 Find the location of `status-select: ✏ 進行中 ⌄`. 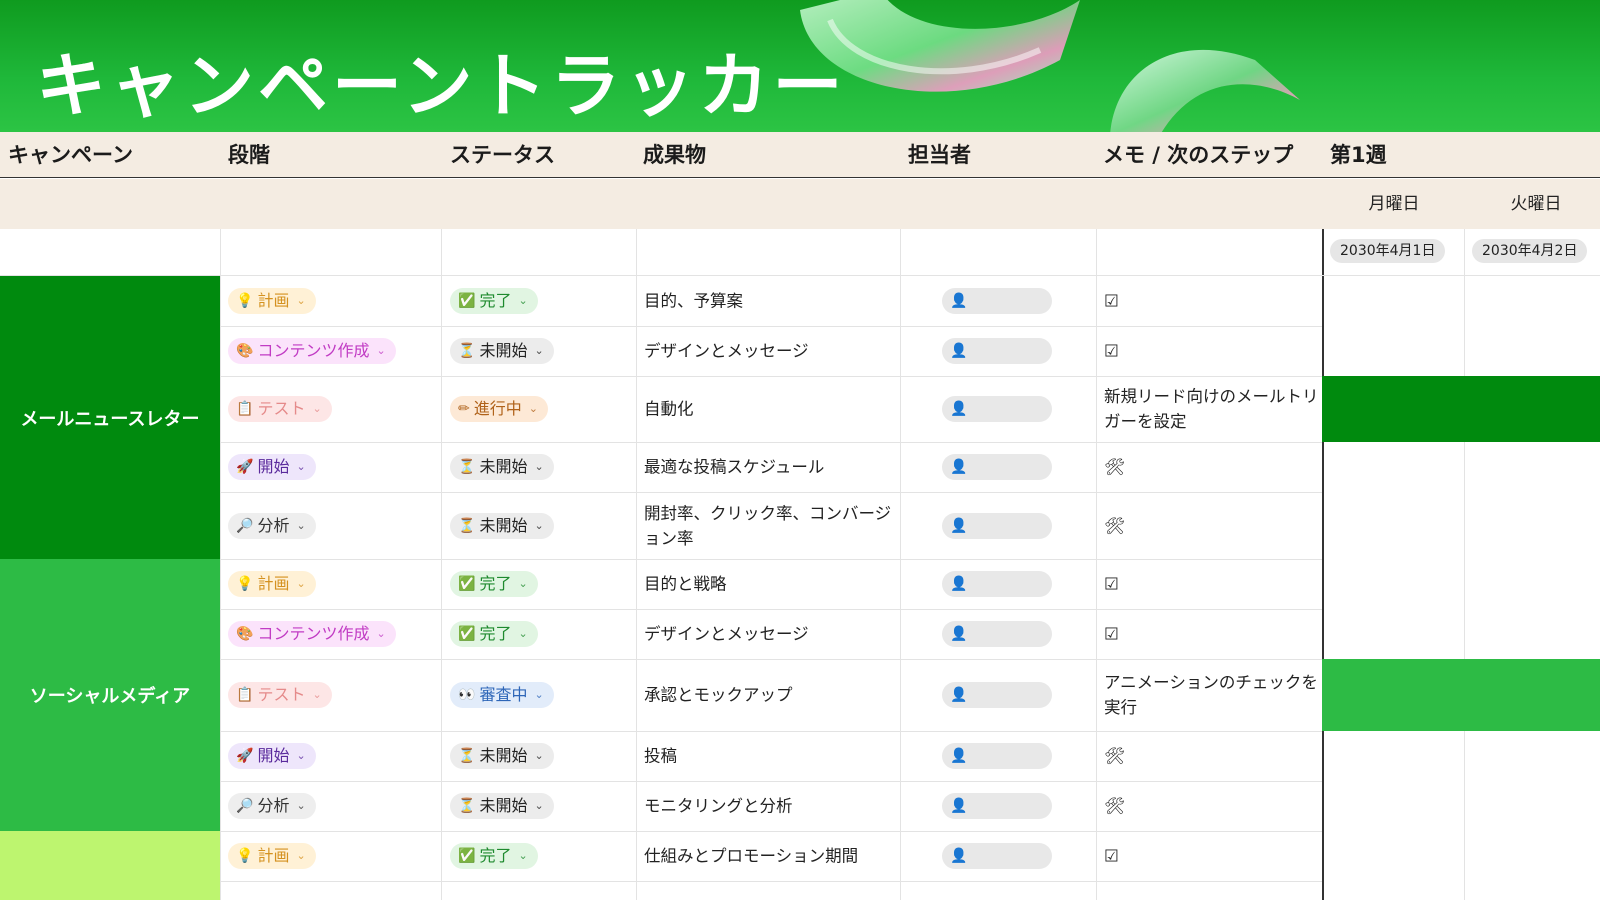

status-select: ✏ 進行中 ⌄ is located at coordinates (499, 409).